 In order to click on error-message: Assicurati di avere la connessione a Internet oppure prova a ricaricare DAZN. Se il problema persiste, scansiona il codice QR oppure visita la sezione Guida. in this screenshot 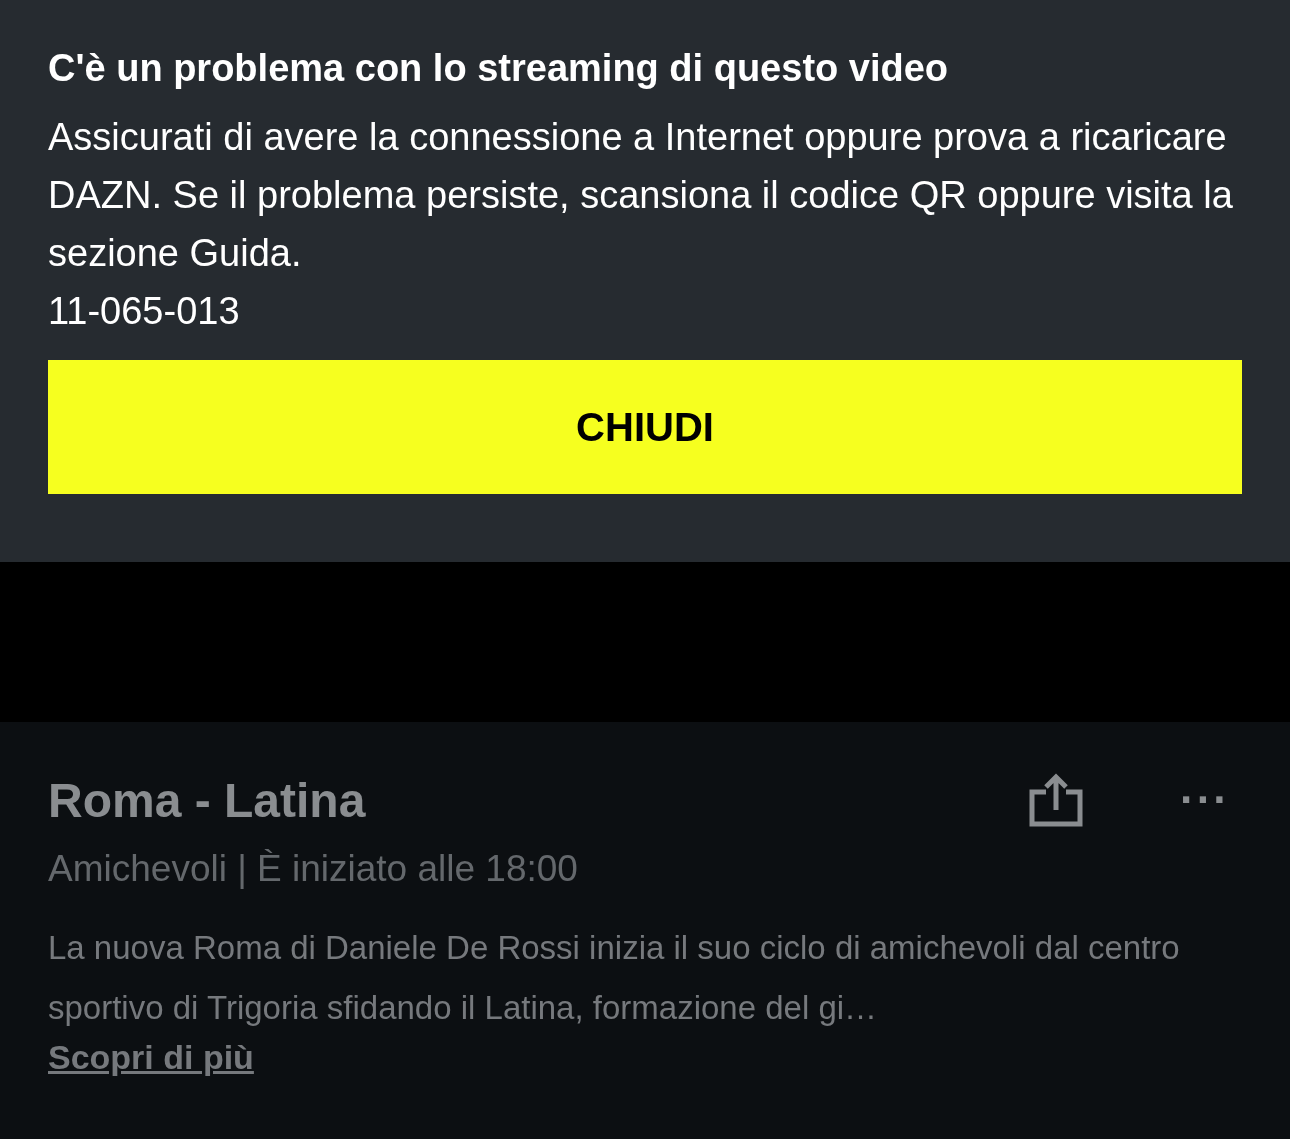, I will do `click(641, 195)`.